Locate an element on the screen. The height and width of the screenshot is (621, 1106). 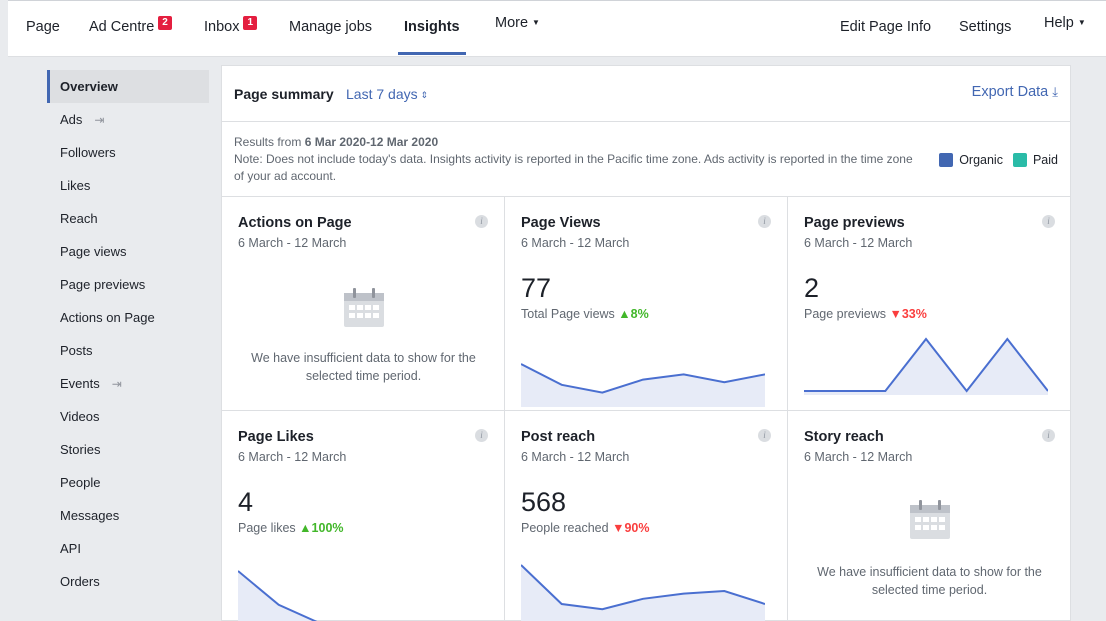
sidebar-item-page-views: Page views is located at coordinates (128, 251).